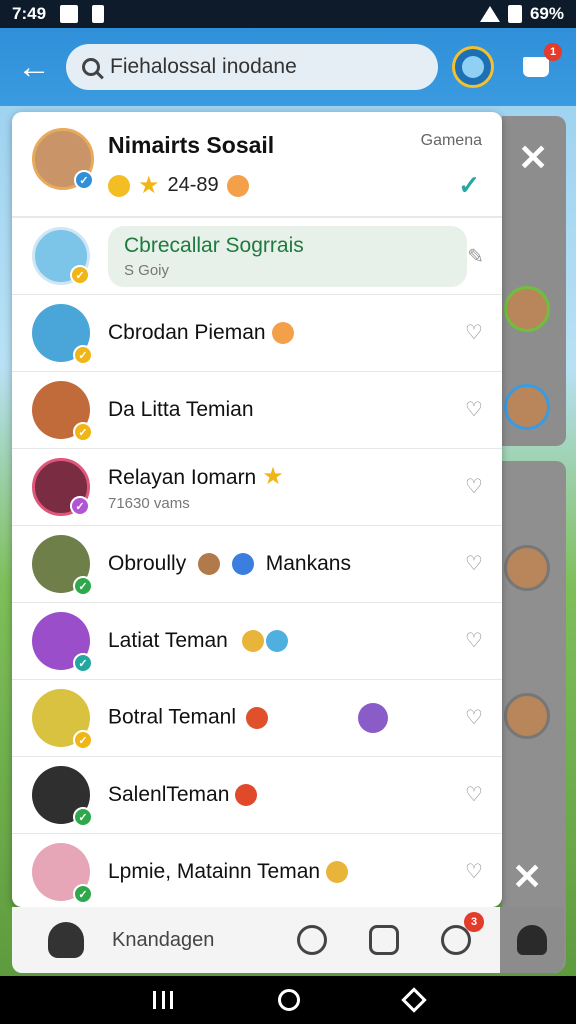 This screenshot has height=1024, width=576. I want to click on friend-subtitle: 71630 vams, so click(149, 503).